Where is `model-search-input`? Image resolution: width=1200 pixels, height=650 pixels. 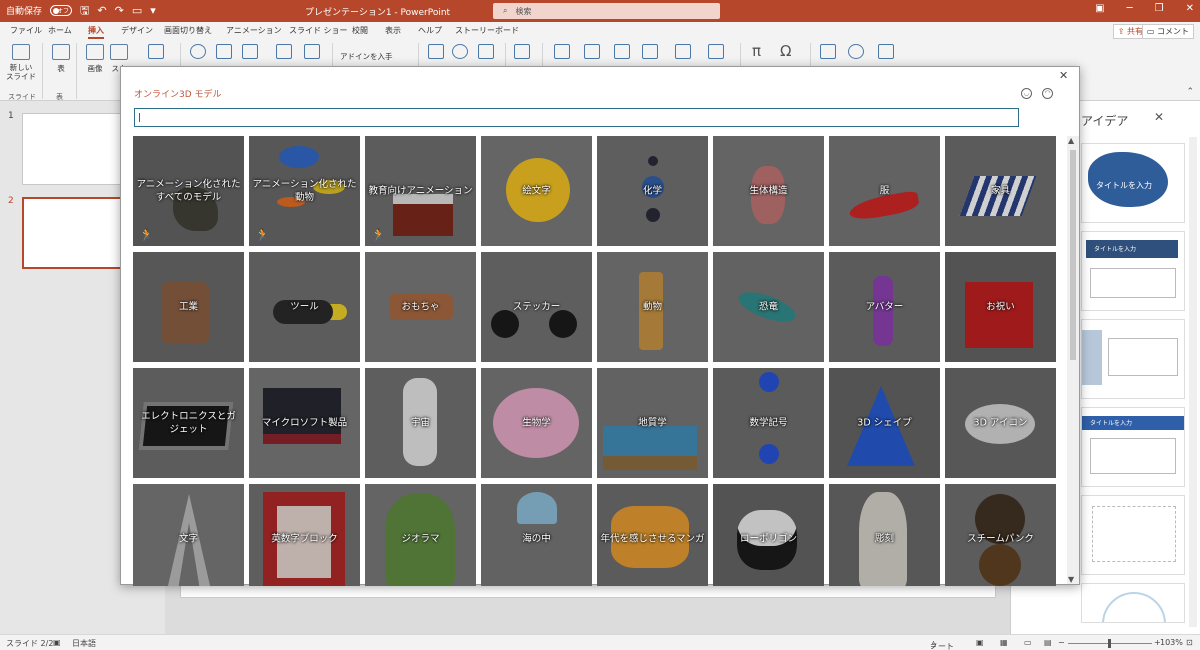 model-search-input is located at coordinates (576, 117).